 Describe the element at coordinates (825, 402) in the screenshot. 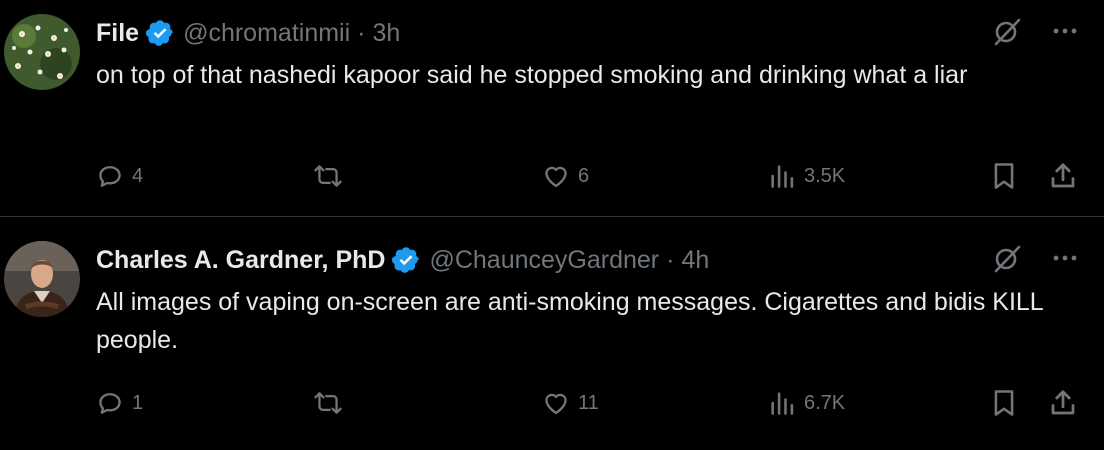

I see `views-count: 6.7K` at that location.